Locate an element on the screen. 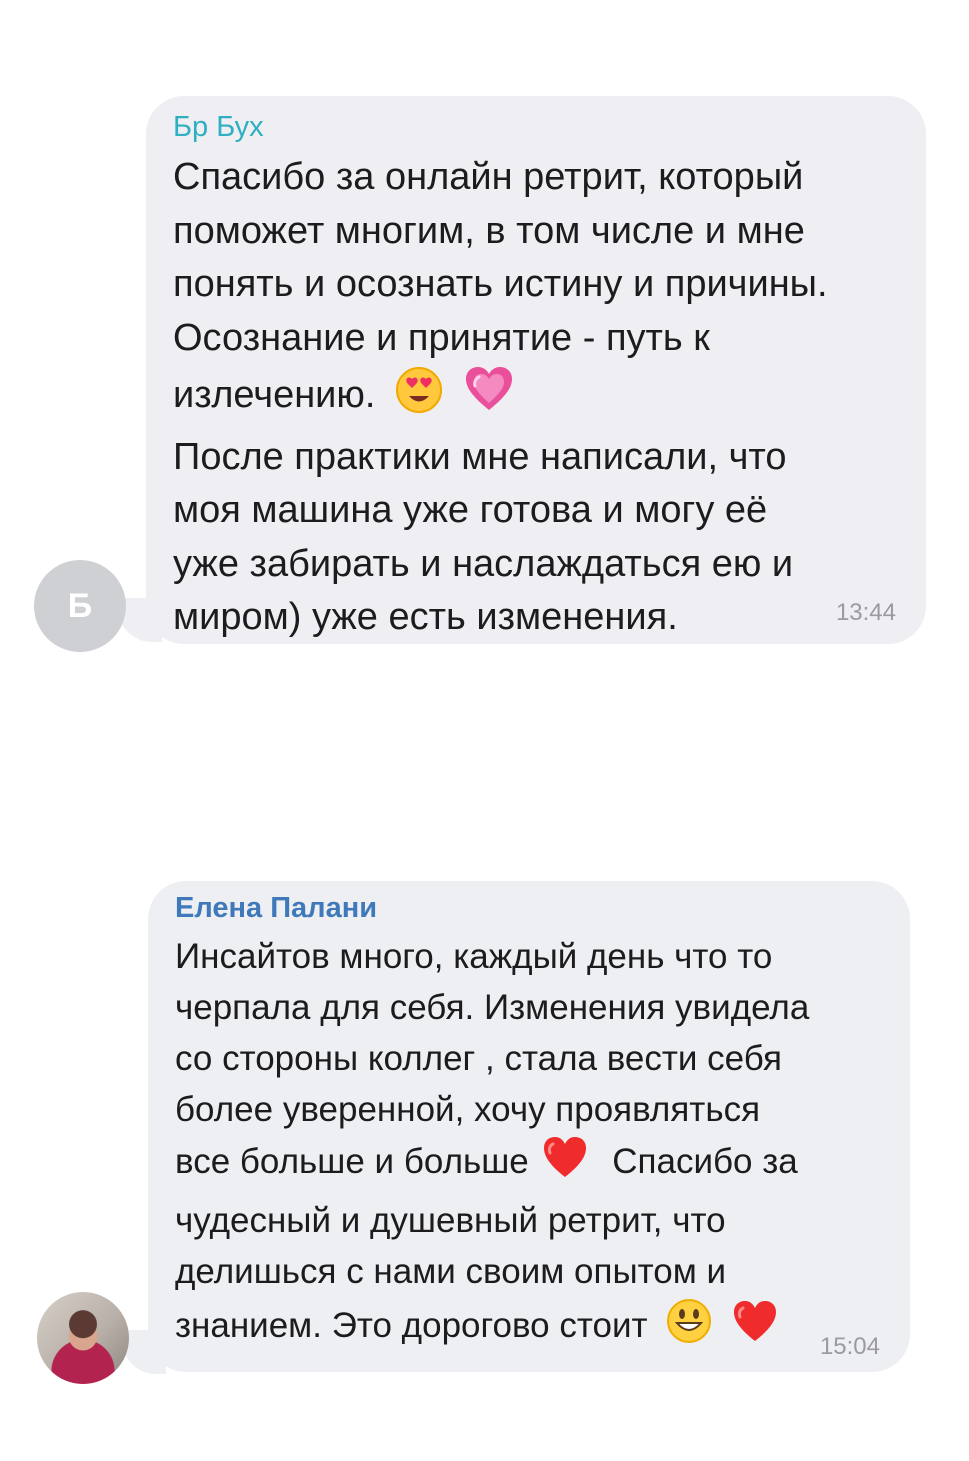  message-line-text: знанием. Это дорогово стоит is located at coordinates (411, 1325).